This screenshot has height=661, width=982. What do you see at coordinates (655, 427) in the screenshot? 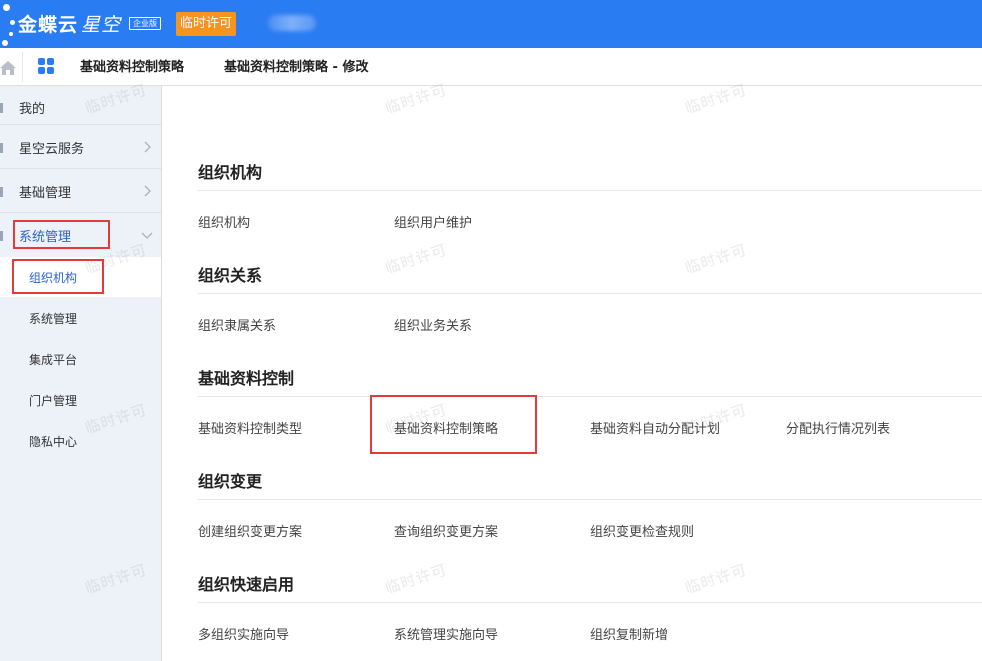
I see `link-basic-data-auto-assign-plan: 基础资料自动分配计划` at bounding box center [655, 427].